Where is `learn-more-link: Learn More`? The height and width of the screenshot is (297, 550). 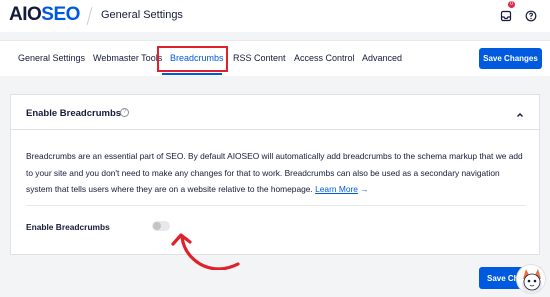
learn-more-link: Learn More is located at coordinates (336, 189).